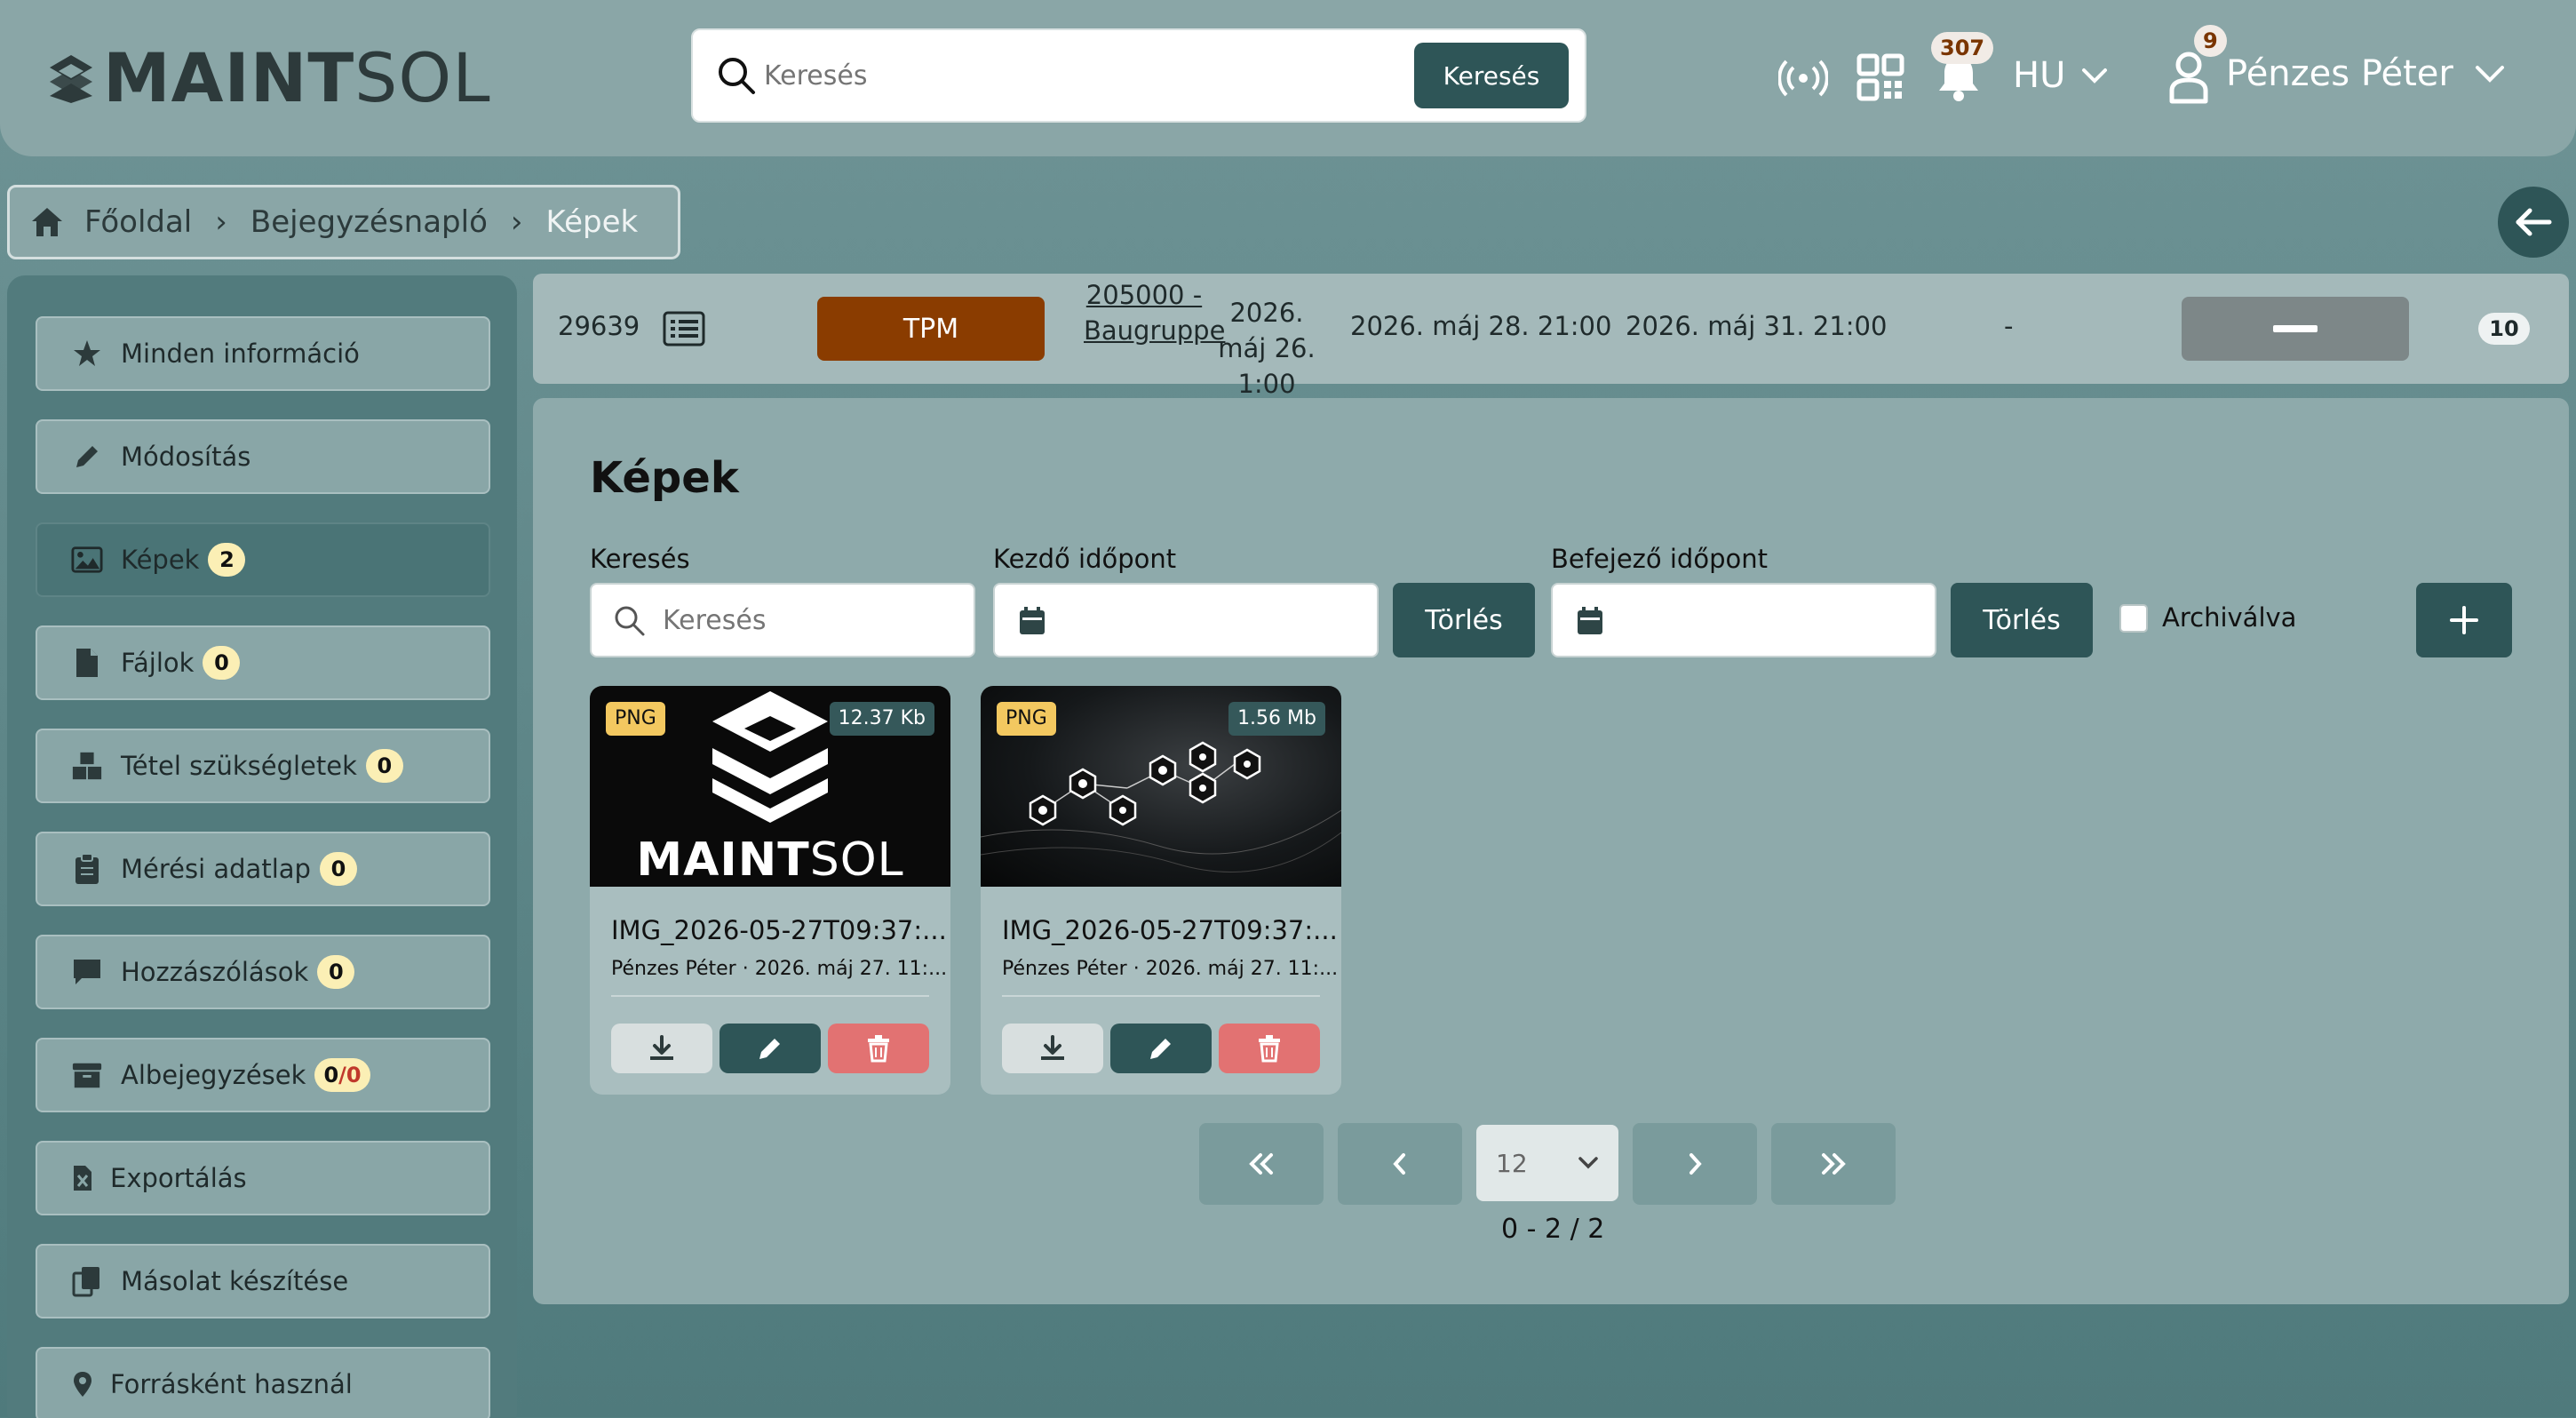 This screenshot has width=2576, height=1418. I want to click on archived-checkbox, so click(2133, 619).